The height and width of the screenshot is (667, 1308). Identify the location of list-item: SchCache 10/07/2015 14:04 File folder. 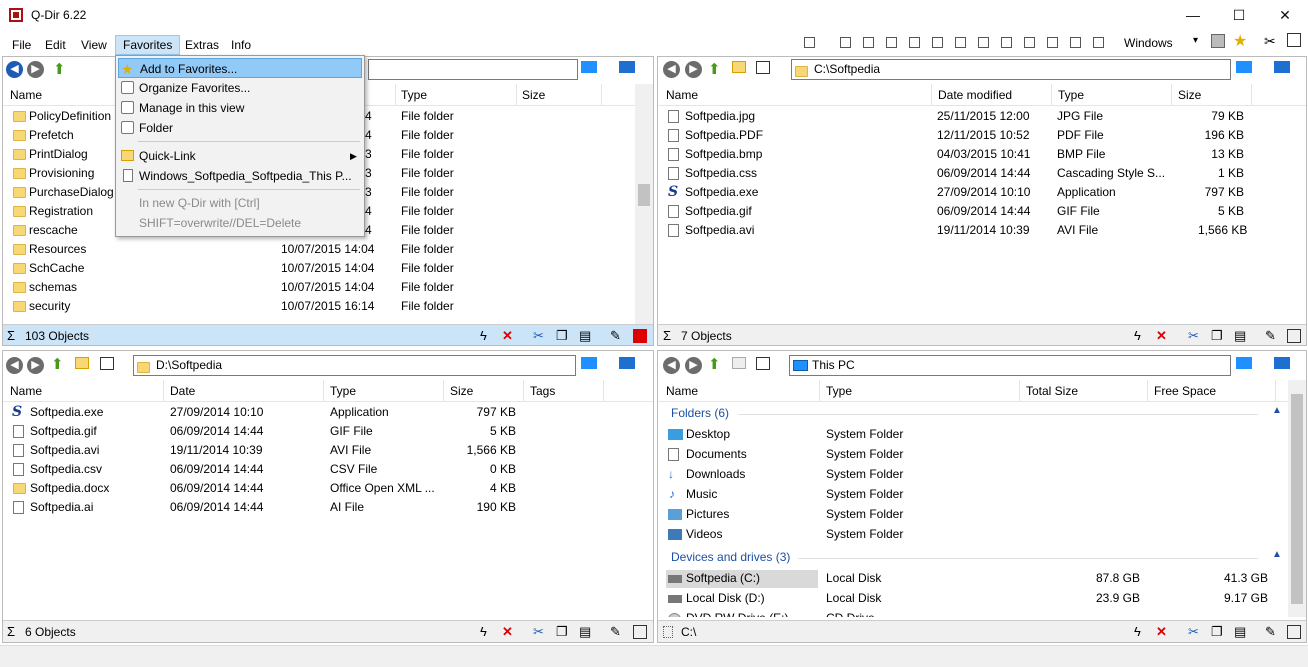
(319, 268).